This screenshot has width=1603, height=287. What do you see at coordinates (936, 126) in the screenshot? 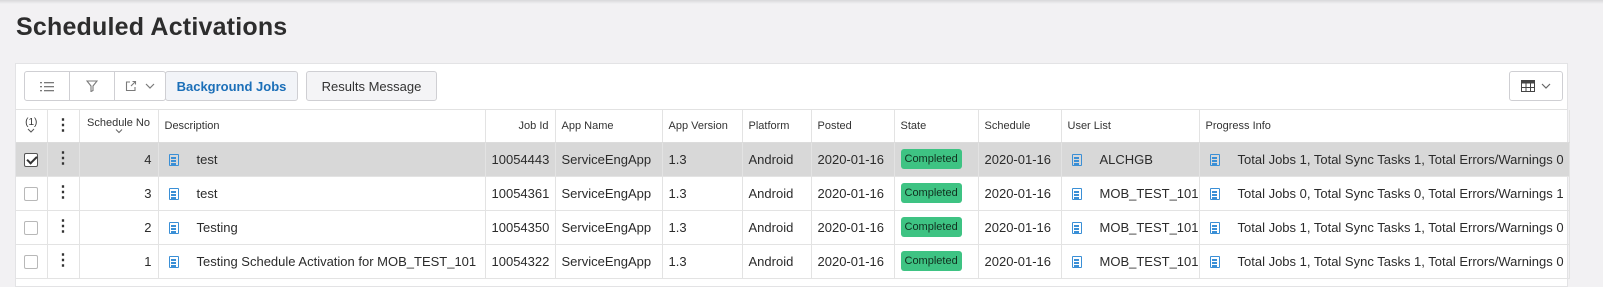
I see `col-state: State` at bounding box center [936, 126].